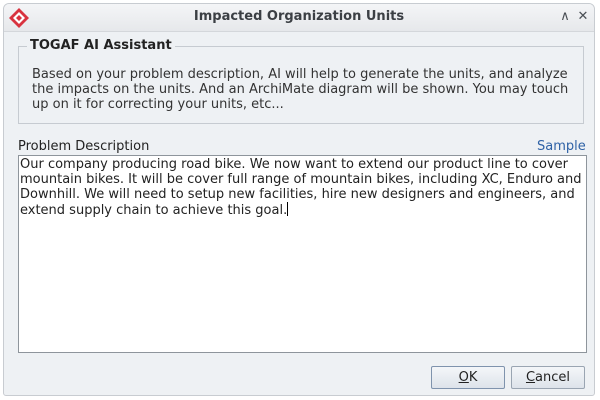 This screenshot has height=400, width=600. What do you see at coordinates (84, 146) in the screenshot?
I see `problem-description-label: Problem Description` at bounding box center [84, 146].